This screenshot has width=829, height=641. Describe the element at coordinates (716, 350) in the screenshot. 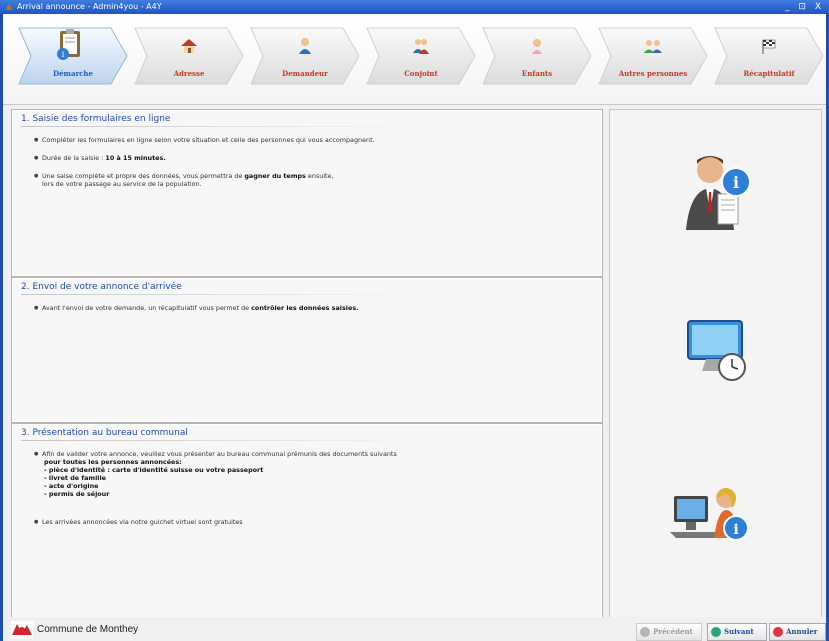

I see `monitor-clock-icon` at that location.